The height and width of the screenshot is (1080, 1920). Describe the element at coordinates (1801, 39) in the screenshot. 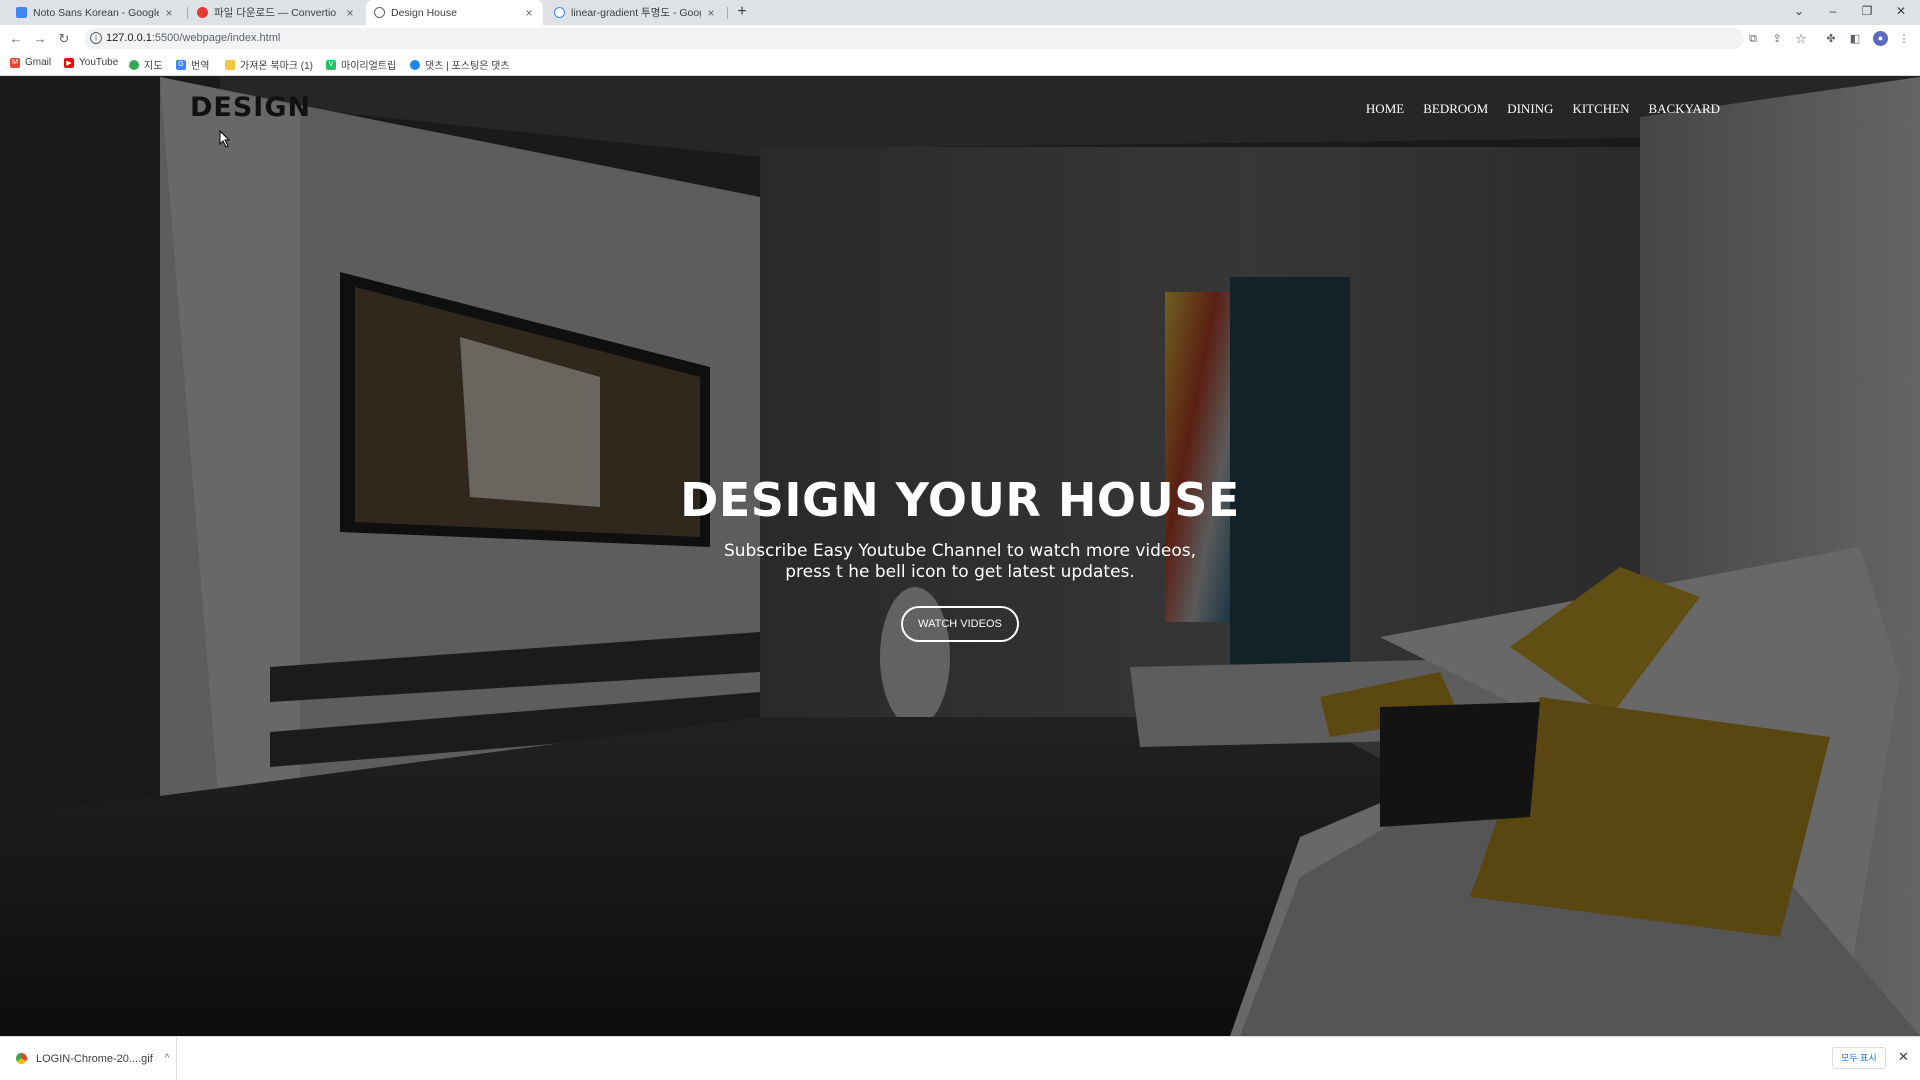

I see `bookmark-star-icon: ☆` at that location.